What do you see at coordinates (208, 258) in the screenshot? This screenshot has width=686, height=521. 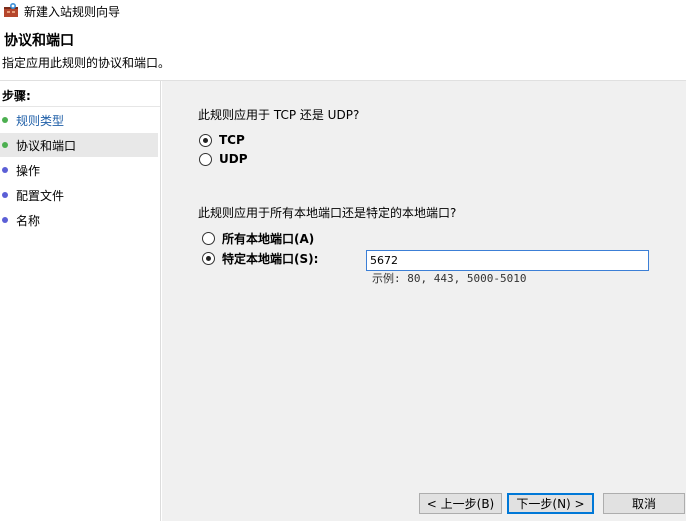 I see `specific-ports-radio-button` at bounding box center [208, 258].